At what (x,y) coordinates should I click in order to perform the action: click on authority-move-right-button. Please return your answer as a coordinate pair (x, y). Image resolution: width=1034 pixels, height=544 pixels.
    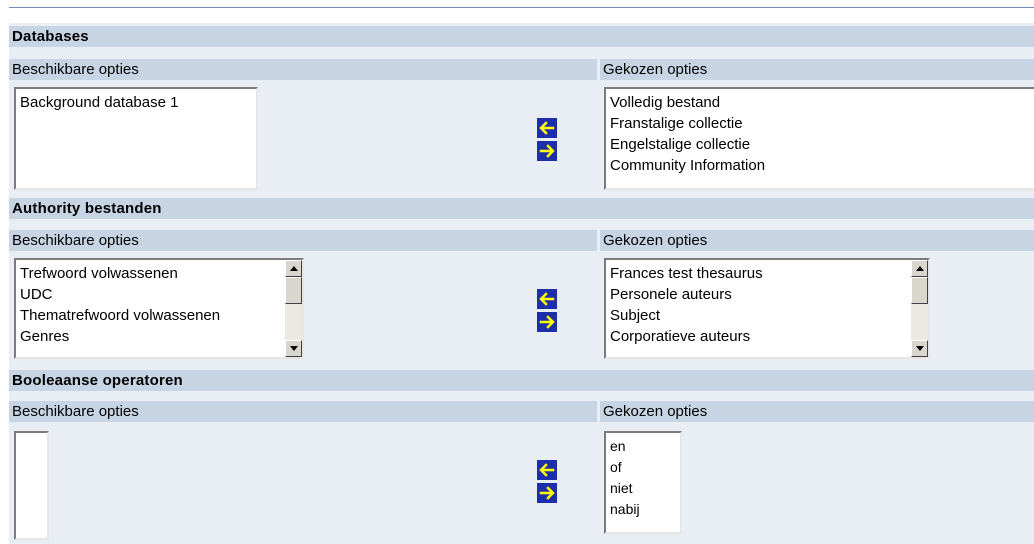
    Looking at the image, I should click on (547, 322).